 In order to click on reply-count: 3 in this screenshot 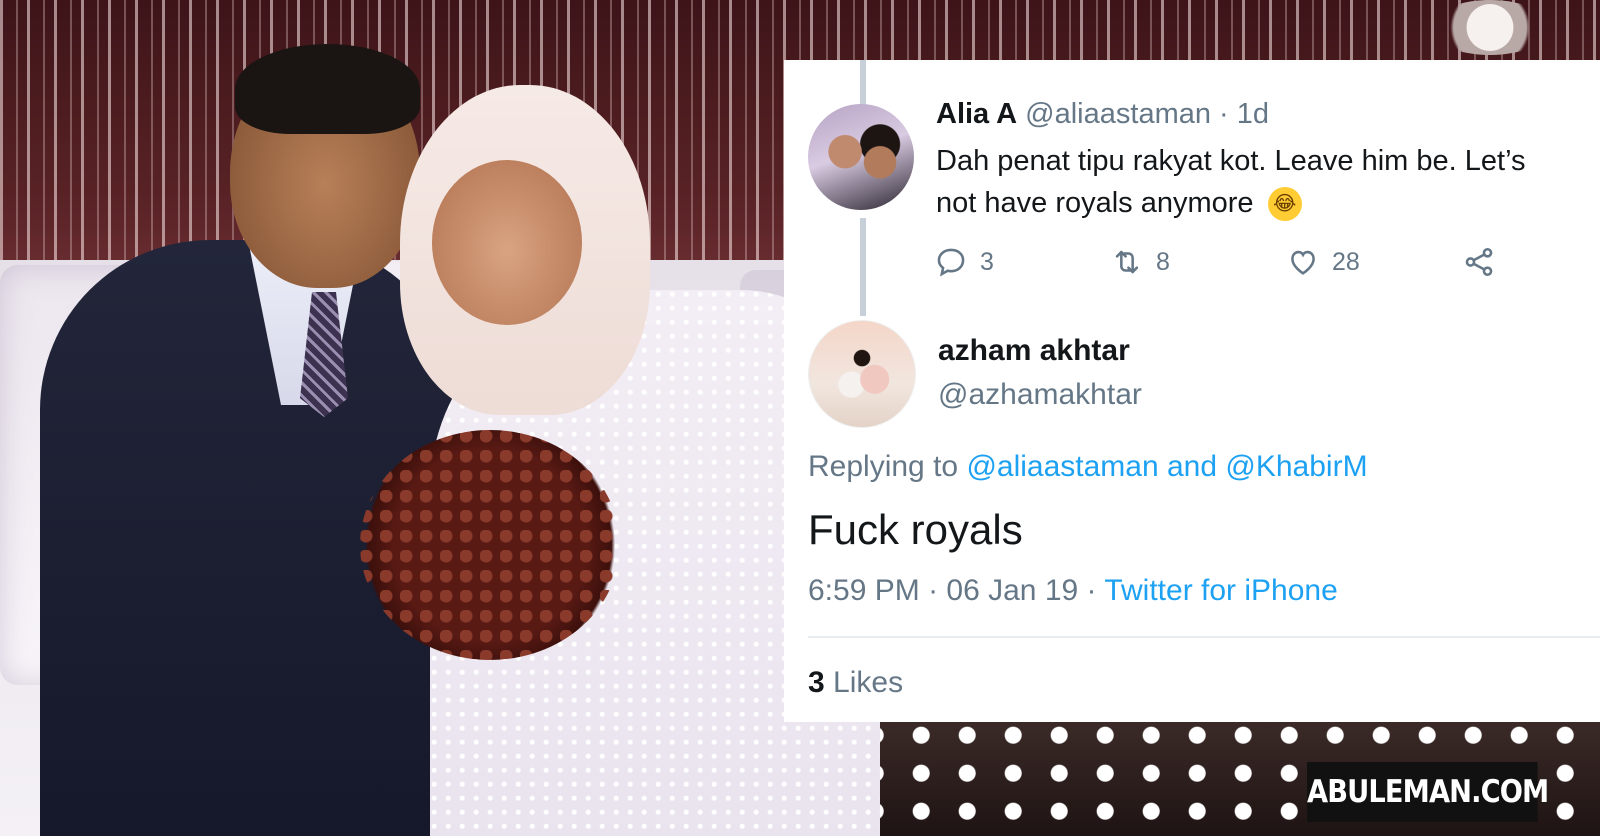, I will do `click(987, 261)`.